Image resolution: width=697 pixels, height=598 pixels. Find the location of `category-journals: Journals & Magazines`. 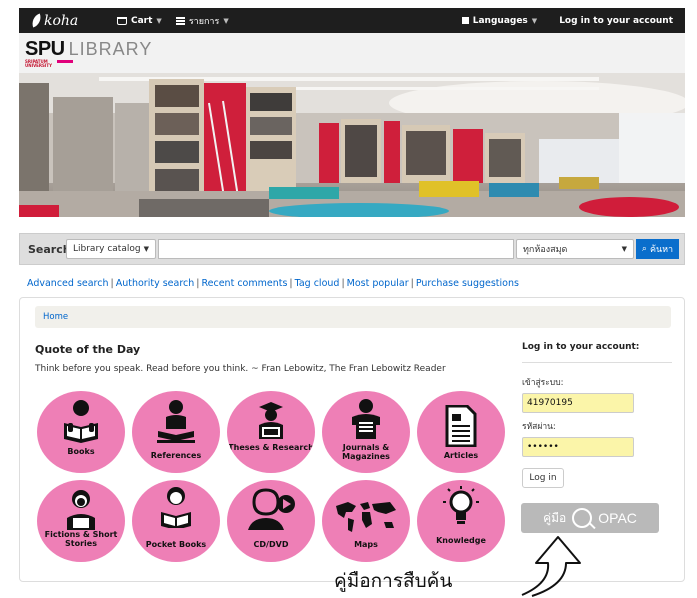

category-journals: Journals & Magazines is located at coordinates (366, 432).